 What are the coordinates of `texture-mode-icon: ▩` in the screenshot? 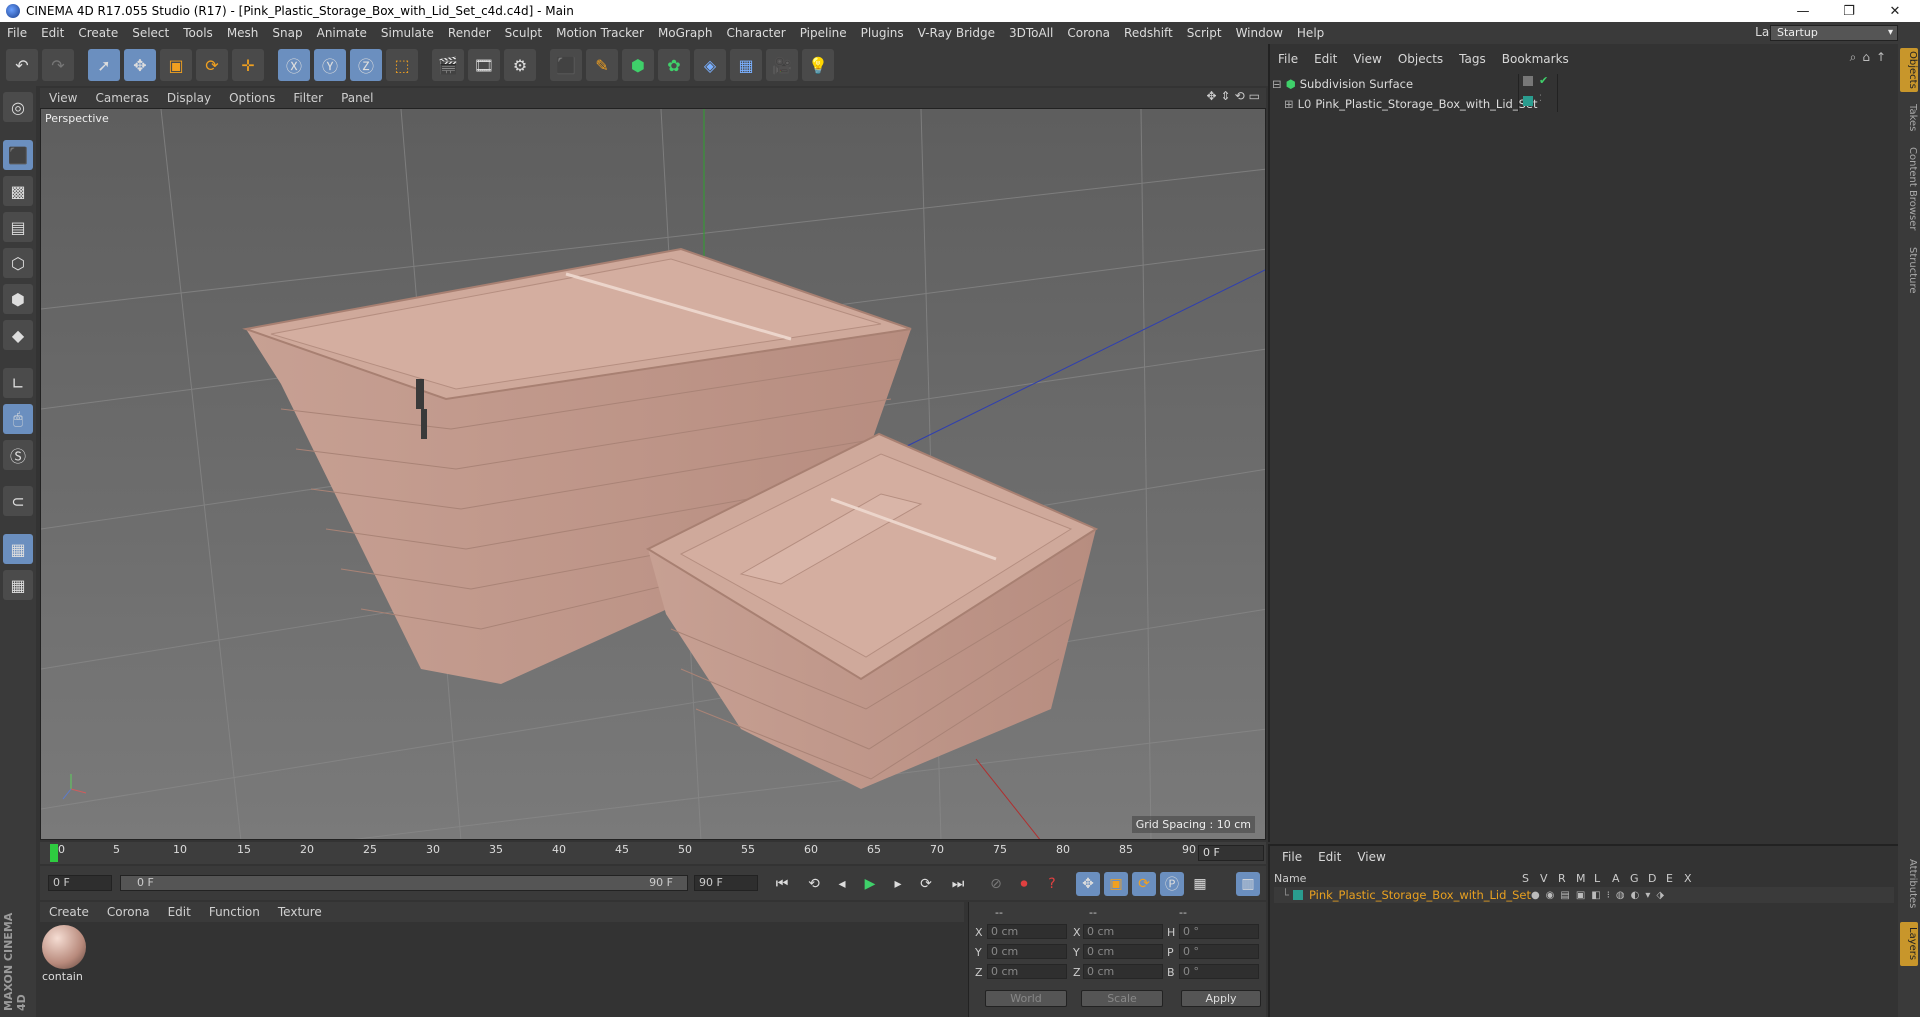 It's located at (18, 191).